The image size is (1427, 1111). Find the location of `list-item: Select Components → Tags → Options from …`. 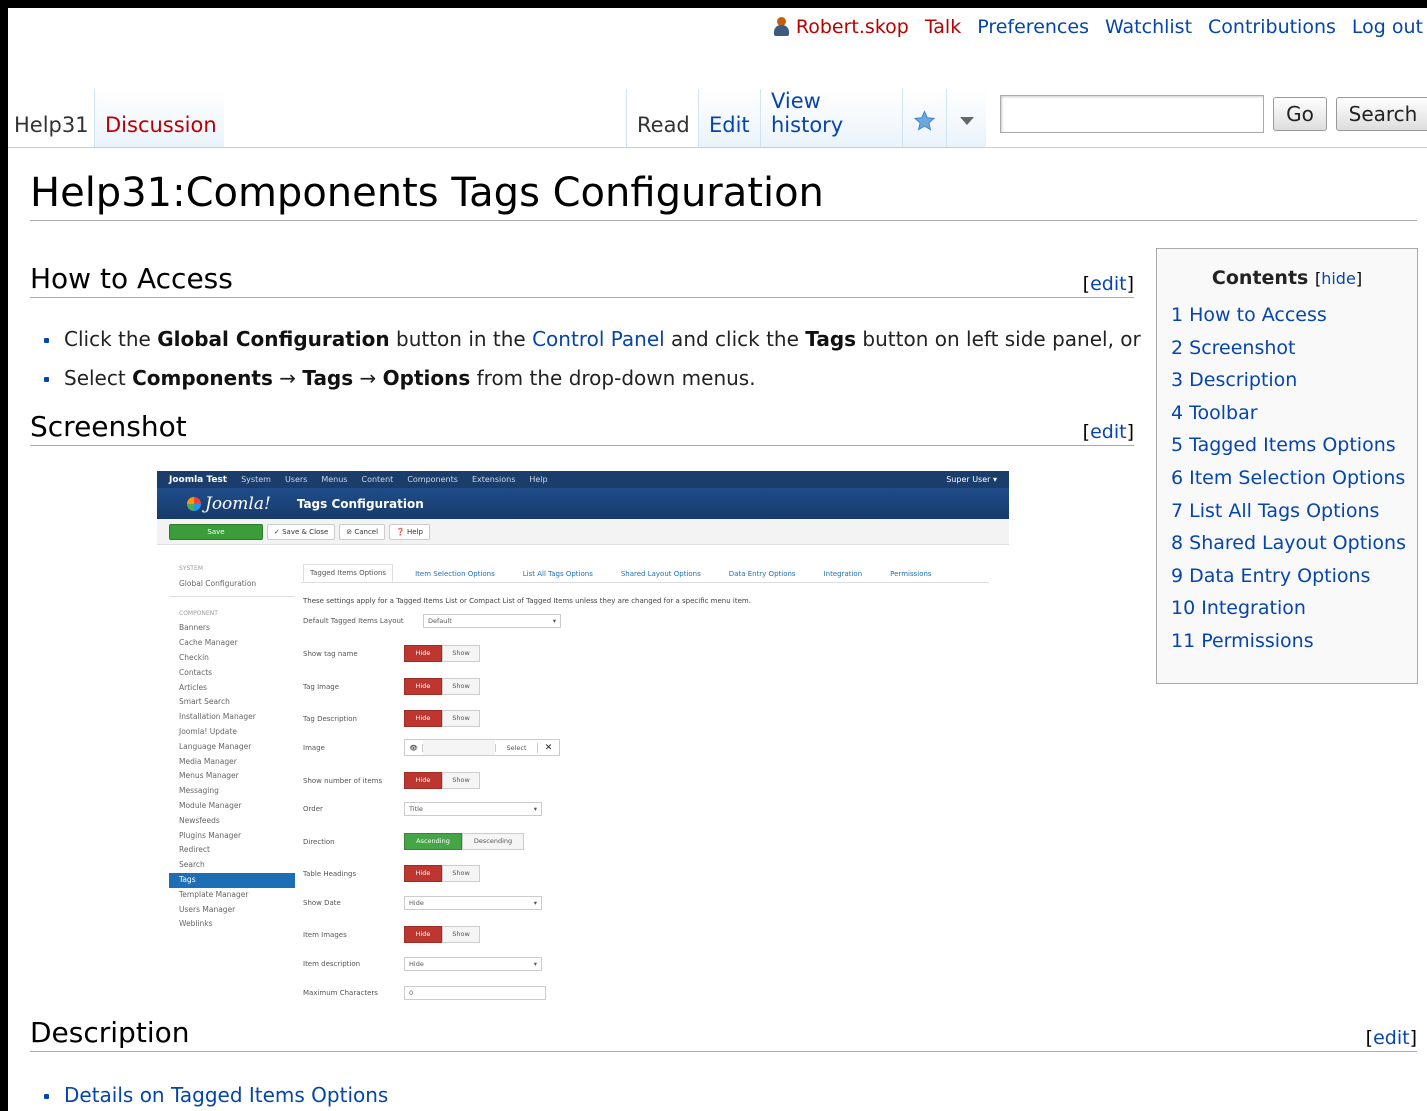

list-item: Select Components → Tags → Options from … is located at coordinates (592, 378).